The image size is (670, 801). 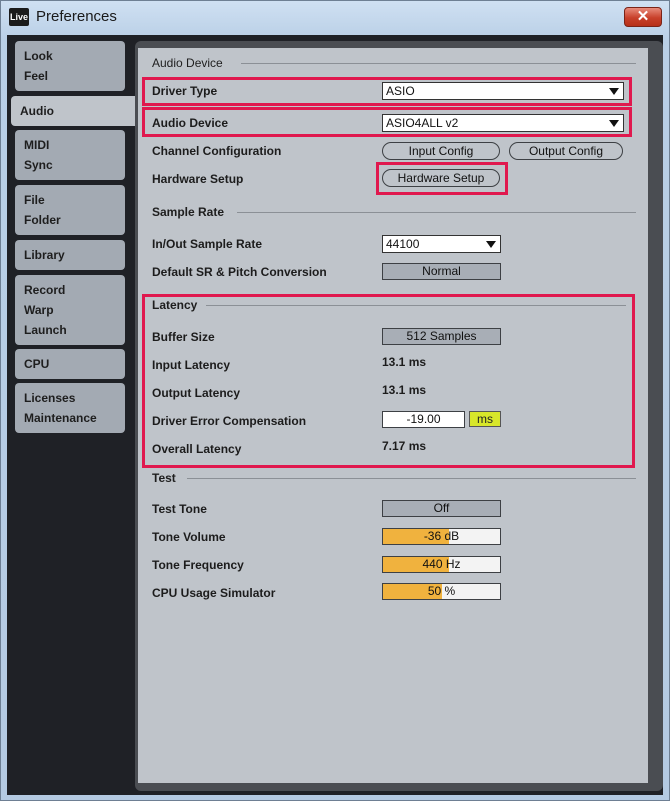 I want to click on tone-volume-label: Tone Volume, so click(x=189, y=537).